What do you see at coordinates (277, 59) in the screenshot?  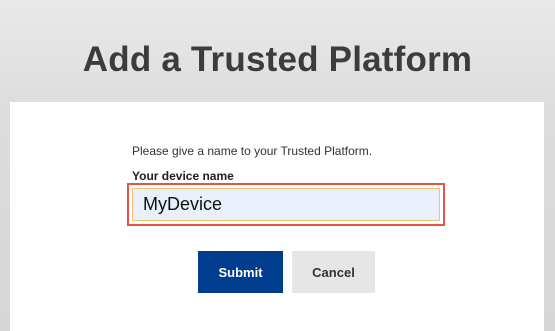 I see `page-title: Add a Trusted Platform` at bounding box center [277, 59].